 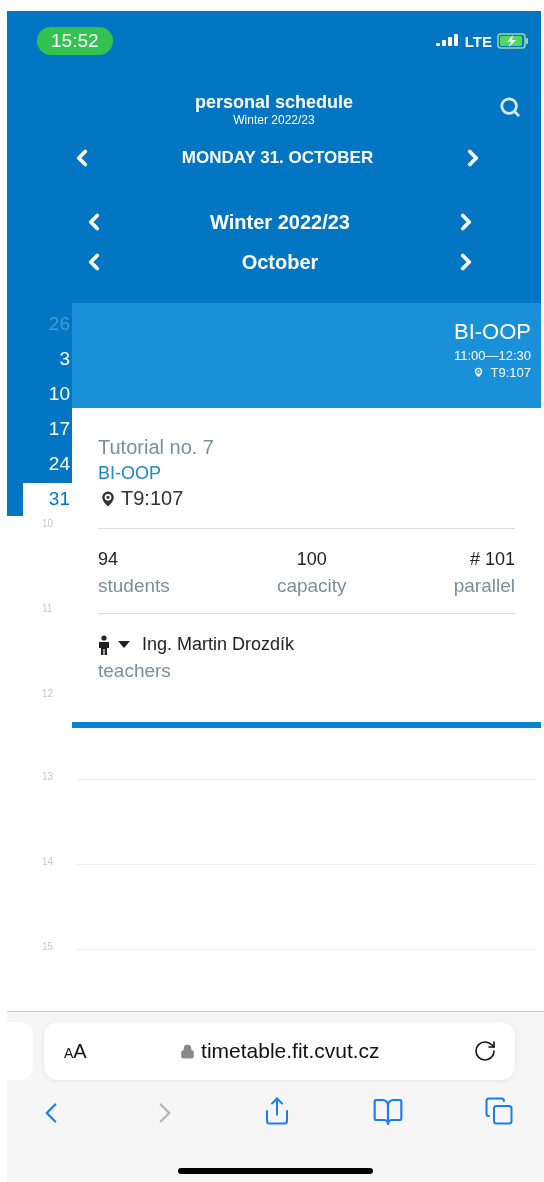 What do you see at coordinates (75, 41) in the screenshot?
I see `status-time: 15:52` at bounding box center [75, 41].